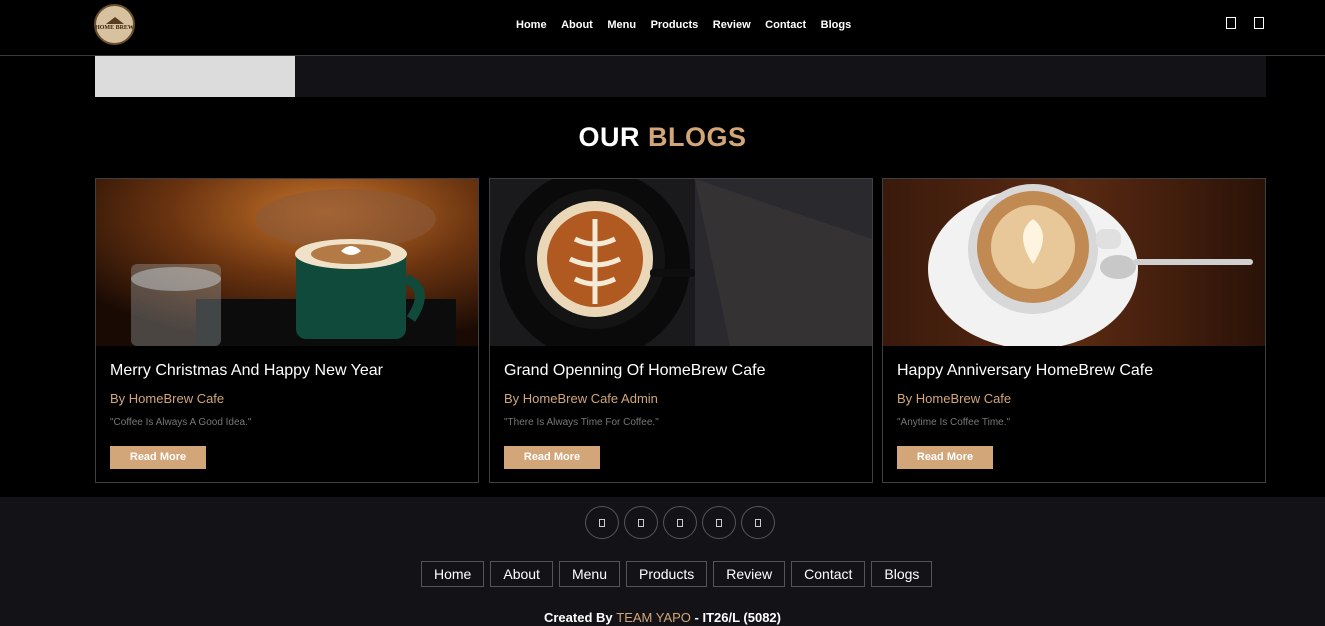 Image resolution: width=1325 pixels, height=626 pixels. Describe the element at coordinates (719, 522) in the screenshot. I see `linkedin-icon` at that location.